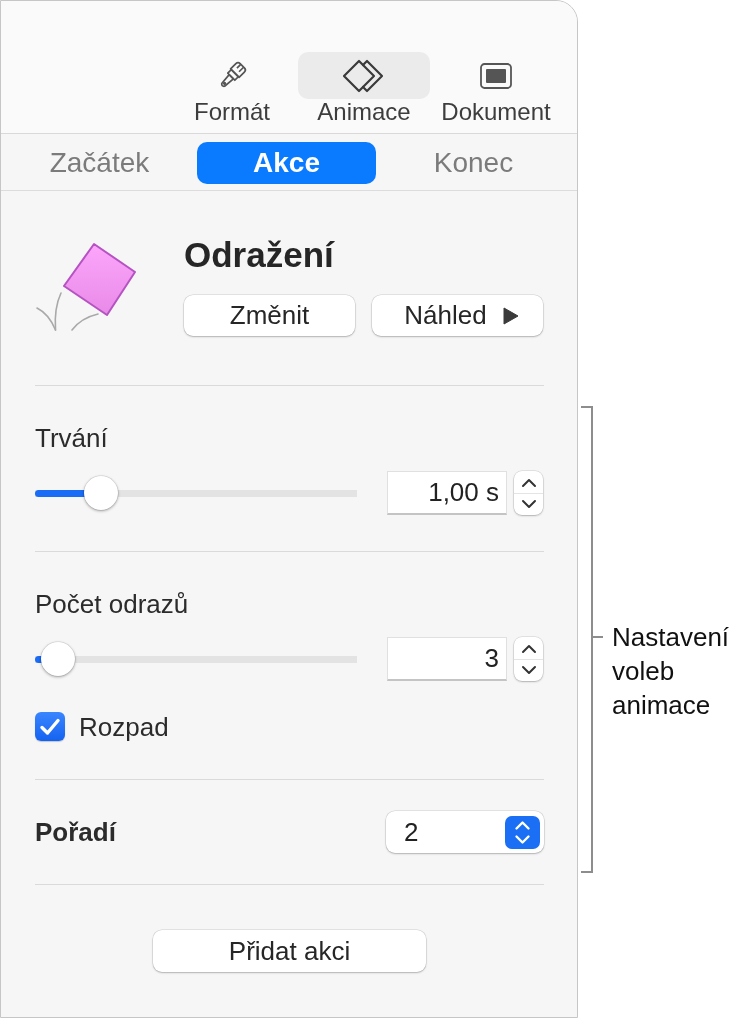  What do you see at coordinates (473, 163) in the screenshot?
I see `segment-tab: Konec` at bounding box center [473, 163].